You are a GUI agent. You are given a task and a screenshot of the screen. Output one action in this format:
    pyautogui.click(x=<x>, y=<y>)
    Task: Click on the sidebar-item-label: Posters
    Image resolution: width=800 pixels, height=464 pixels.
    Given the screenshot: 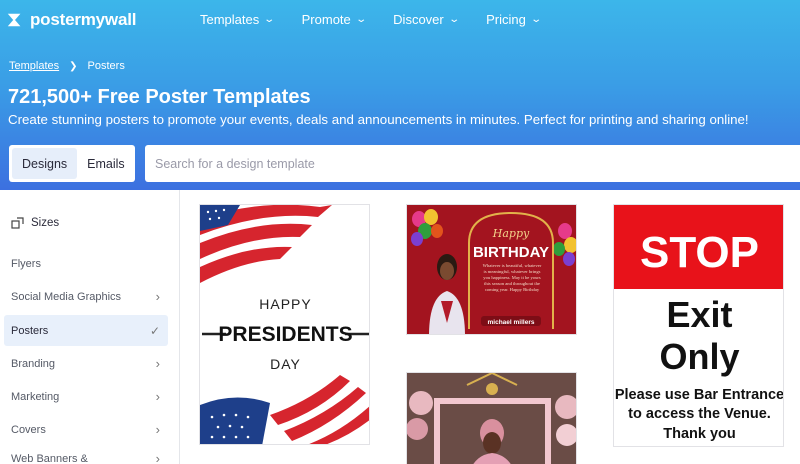 What is the action you would take?
    pyautogui.click(x=30, y=330)
    